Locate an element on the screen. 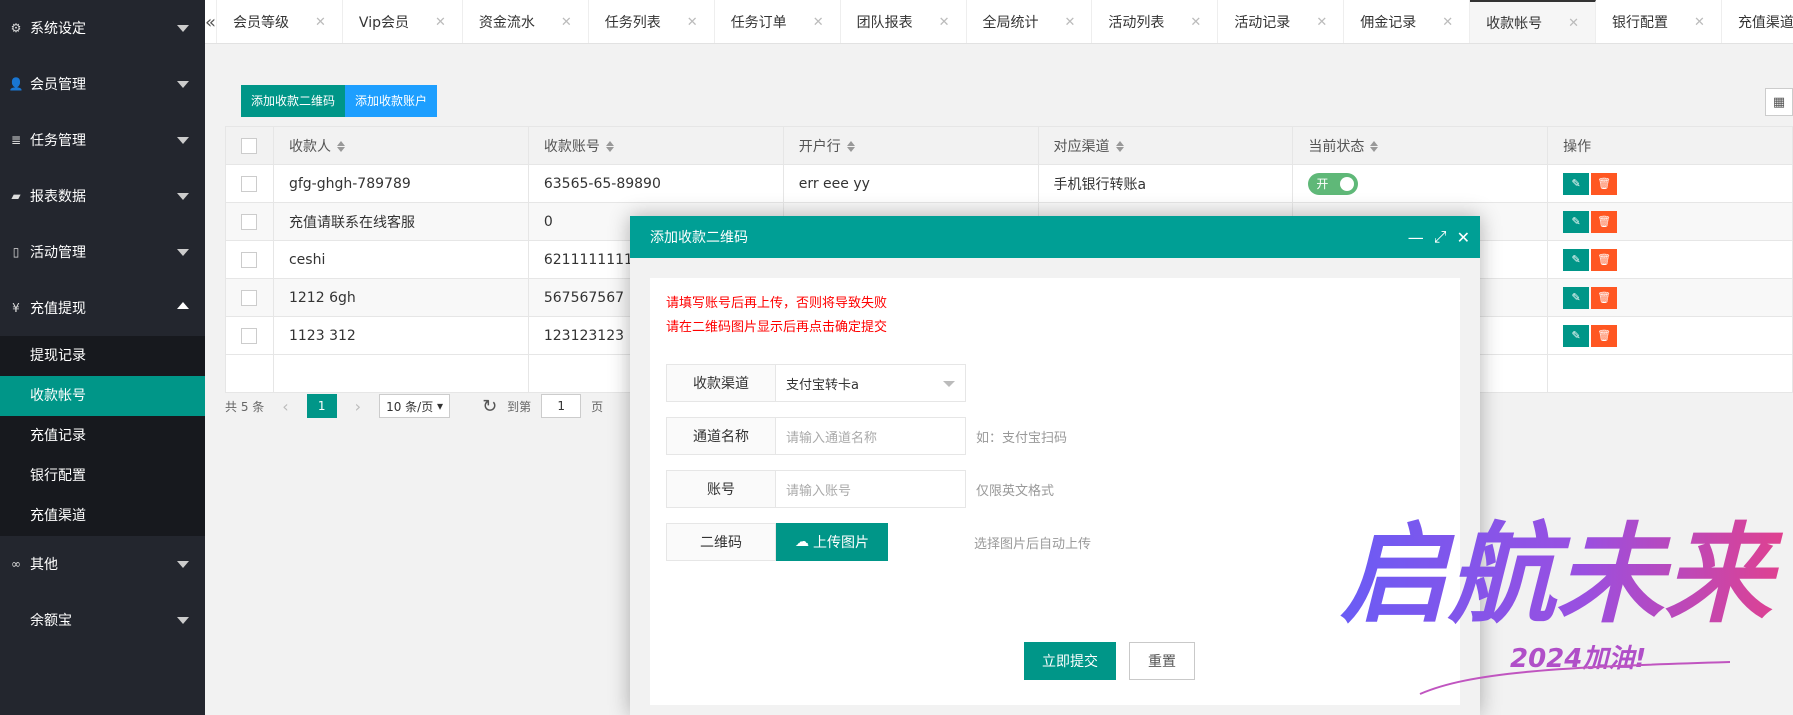  sidebar-group-b1: 余额宝 is located at coordinates (102, 620).